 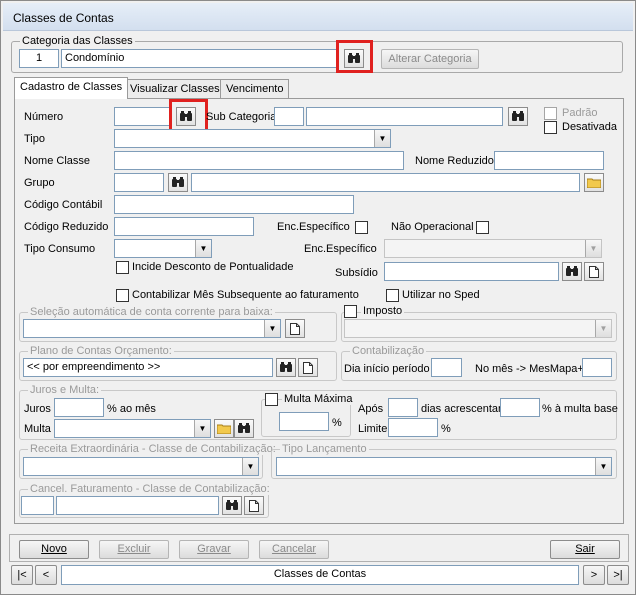 What do you see at coordinates (493, 248) in the screenshot?
I see `enc-especifico-select: ▼` at bounding box center [493, 248].